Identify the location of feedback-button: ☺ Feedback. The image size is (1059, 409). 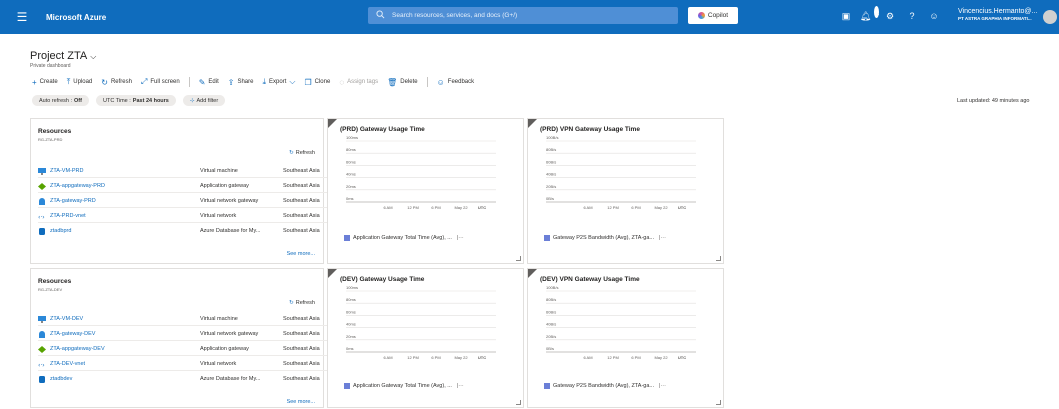
(456, 82).